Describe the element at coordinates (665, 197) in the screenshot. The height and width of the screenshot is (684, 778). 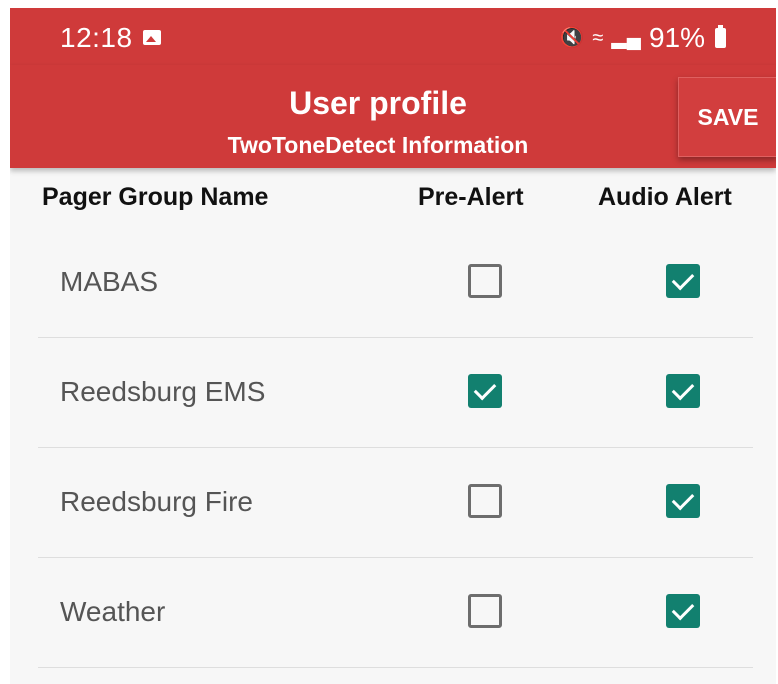
I see `column-header-audio-alert: Audio Alert` at that location.